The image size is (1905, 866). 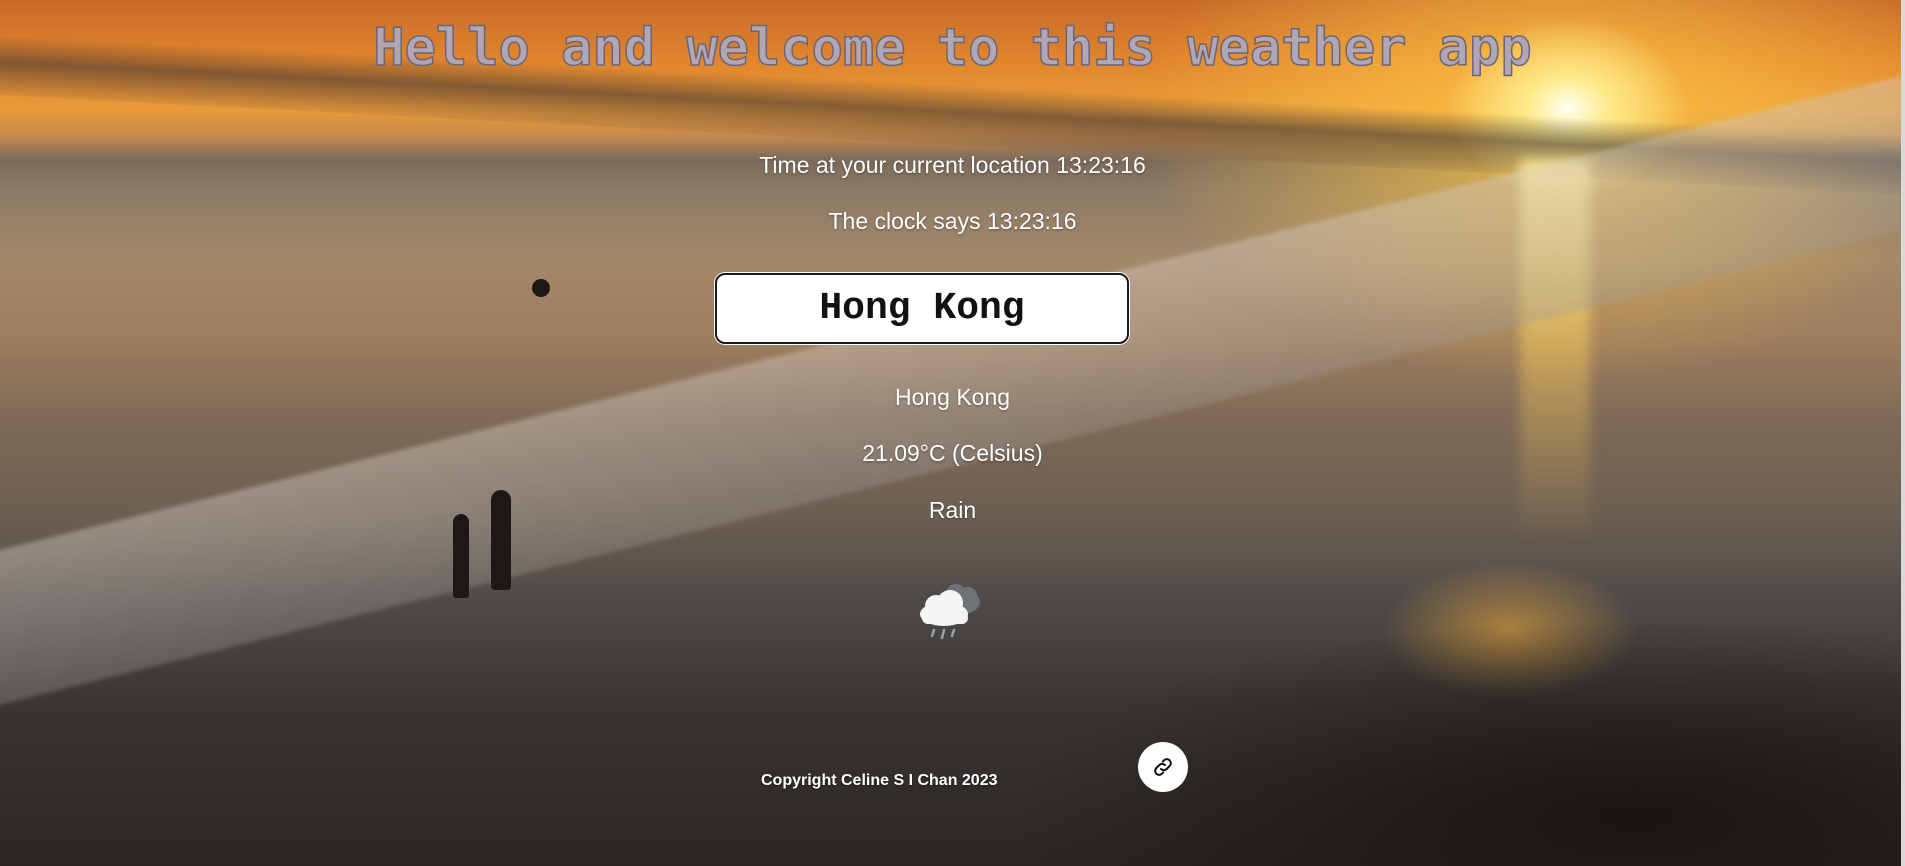 What do you see at coordinates (952, 165) in the screenshot?
I see `current-location-time: Time at your current location 13:23:16` at bounding box center [952, 165].